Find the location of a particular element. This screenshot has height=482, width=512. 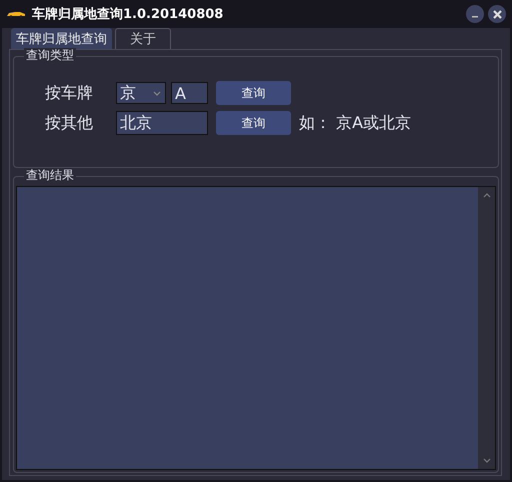

close-button is located at coordinates (497, 14).